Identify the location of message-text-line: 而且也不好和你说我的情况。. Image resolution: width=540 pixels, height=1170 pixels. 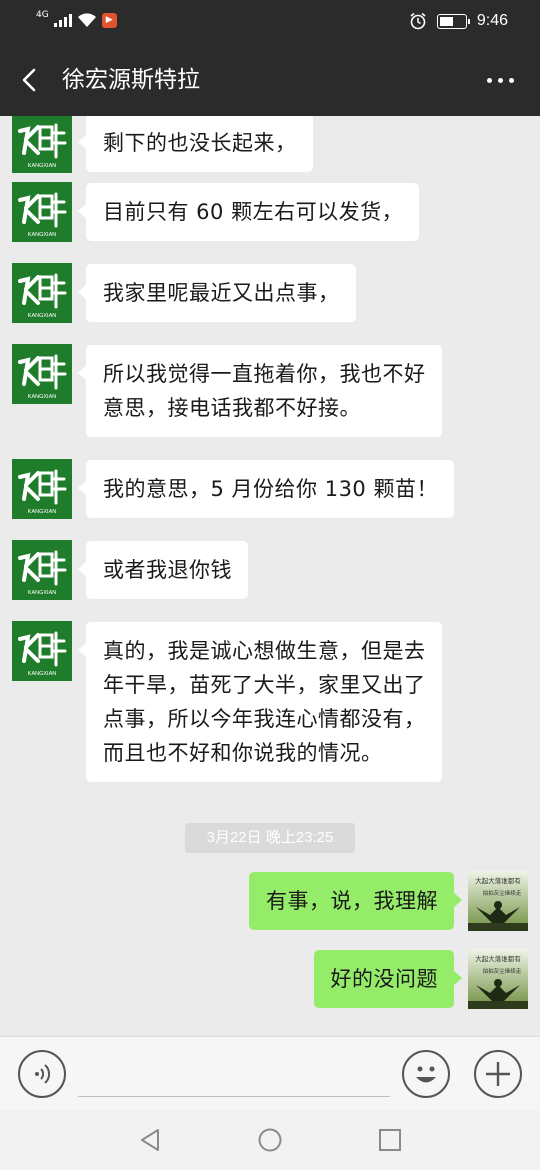
(243, 753).